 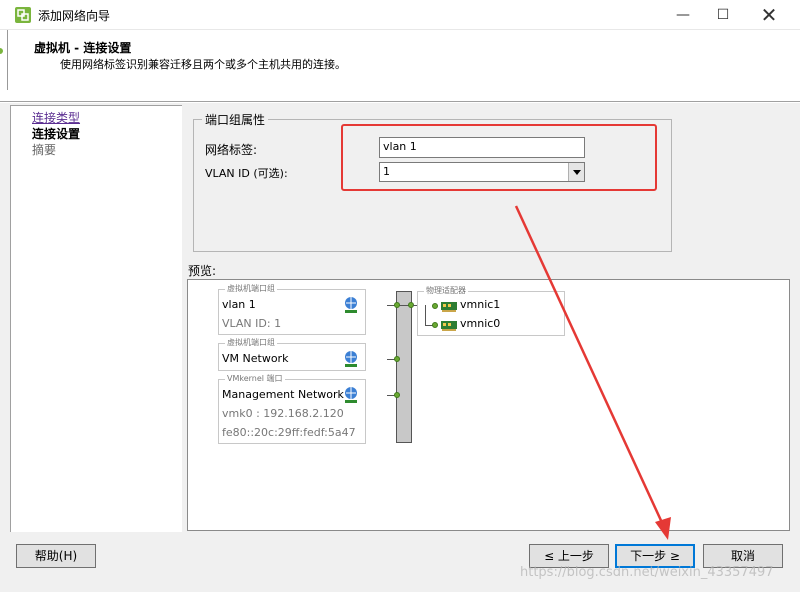 What do you see at coordinates (255, 378) in the screenshot?
I see `port-group-type: VMkernel 端口` at bounding box center [255, 378].